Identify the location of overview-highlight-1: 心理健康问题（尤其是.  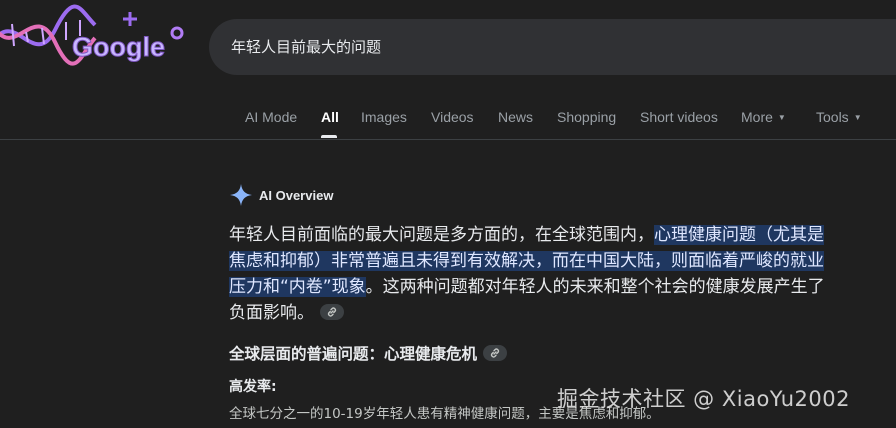
(739, 235).